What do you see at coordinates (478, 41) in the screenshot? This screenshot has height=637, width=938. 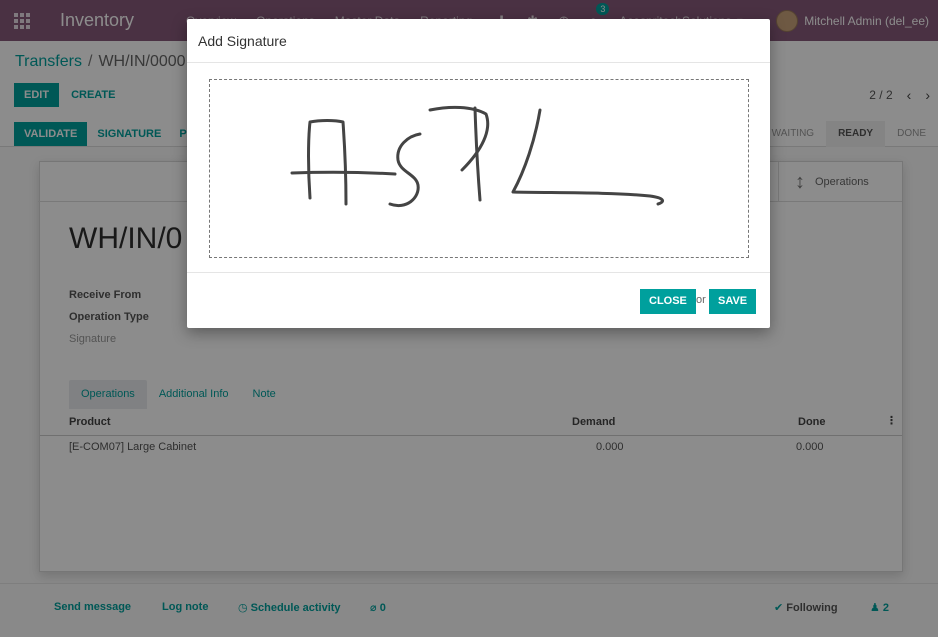 I see `dialog-header: Add Signature` at bounding box center [478, 41].